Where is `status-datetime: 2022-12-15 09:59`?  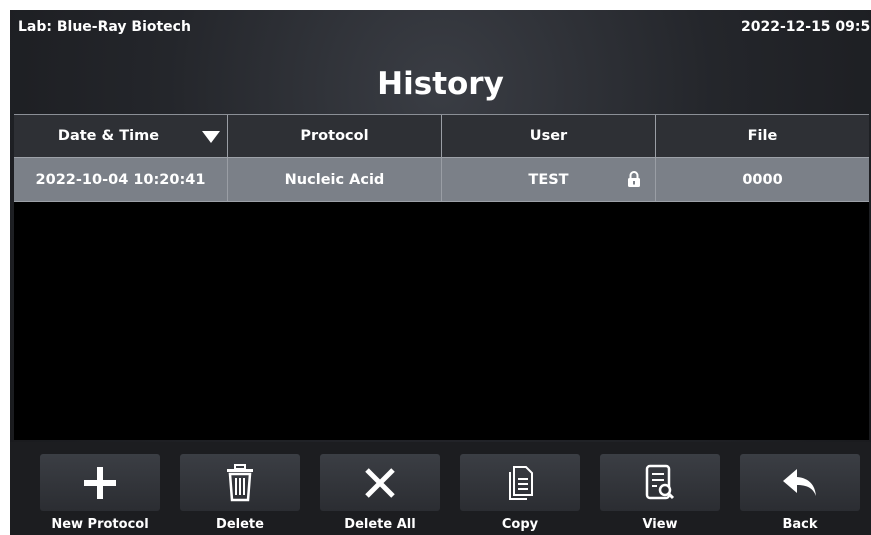
status-datetime: 2022-12-15 09:59 is located at coordinates (806, 27).